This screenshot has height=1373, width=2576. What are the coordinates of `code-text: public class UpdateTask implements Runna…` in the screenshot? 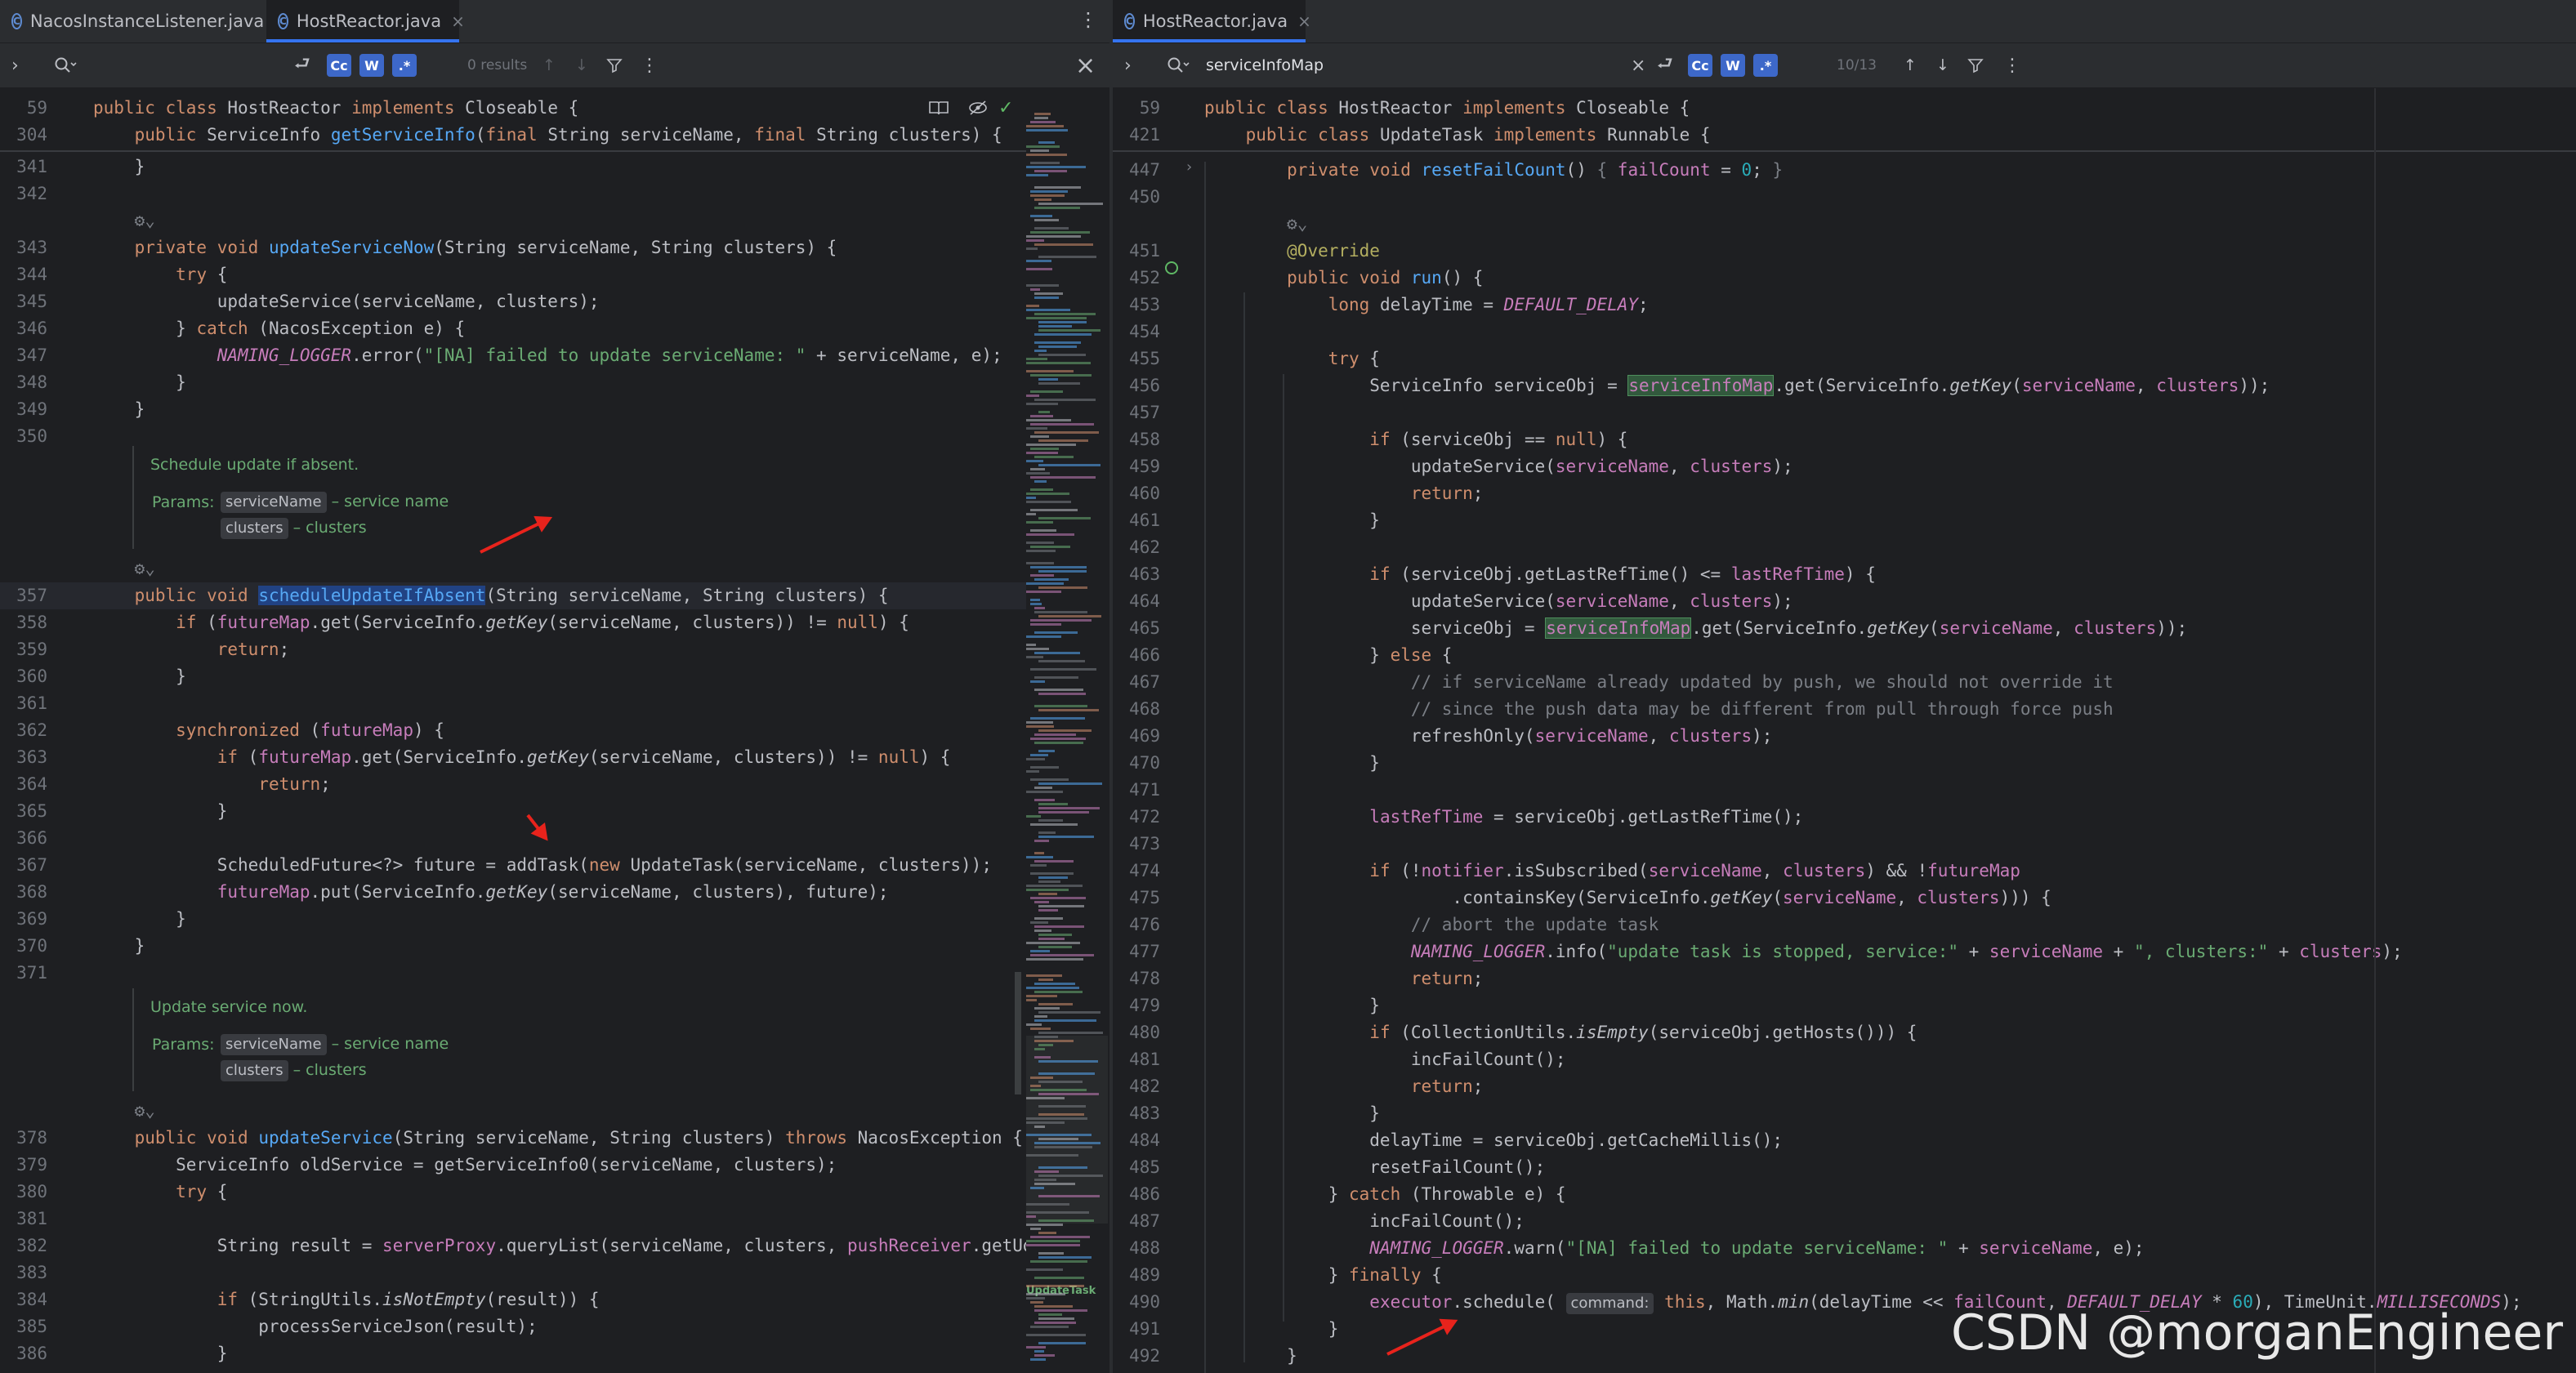 It's located at (1458, 135).